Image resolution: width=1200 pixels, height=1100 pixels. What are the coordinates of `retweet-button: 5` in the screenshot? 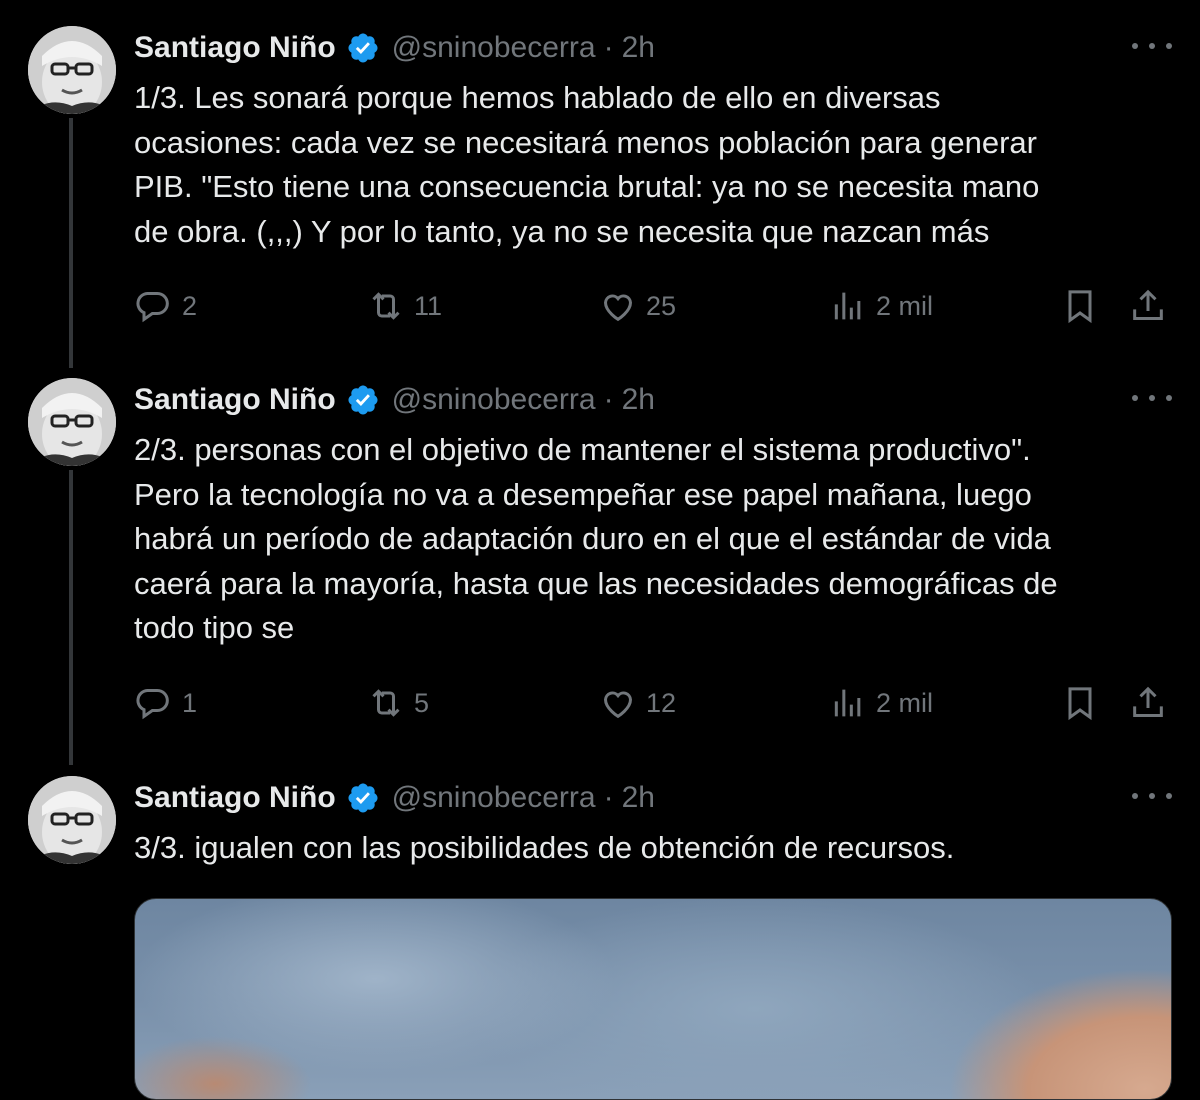 It's located at (397, 703).